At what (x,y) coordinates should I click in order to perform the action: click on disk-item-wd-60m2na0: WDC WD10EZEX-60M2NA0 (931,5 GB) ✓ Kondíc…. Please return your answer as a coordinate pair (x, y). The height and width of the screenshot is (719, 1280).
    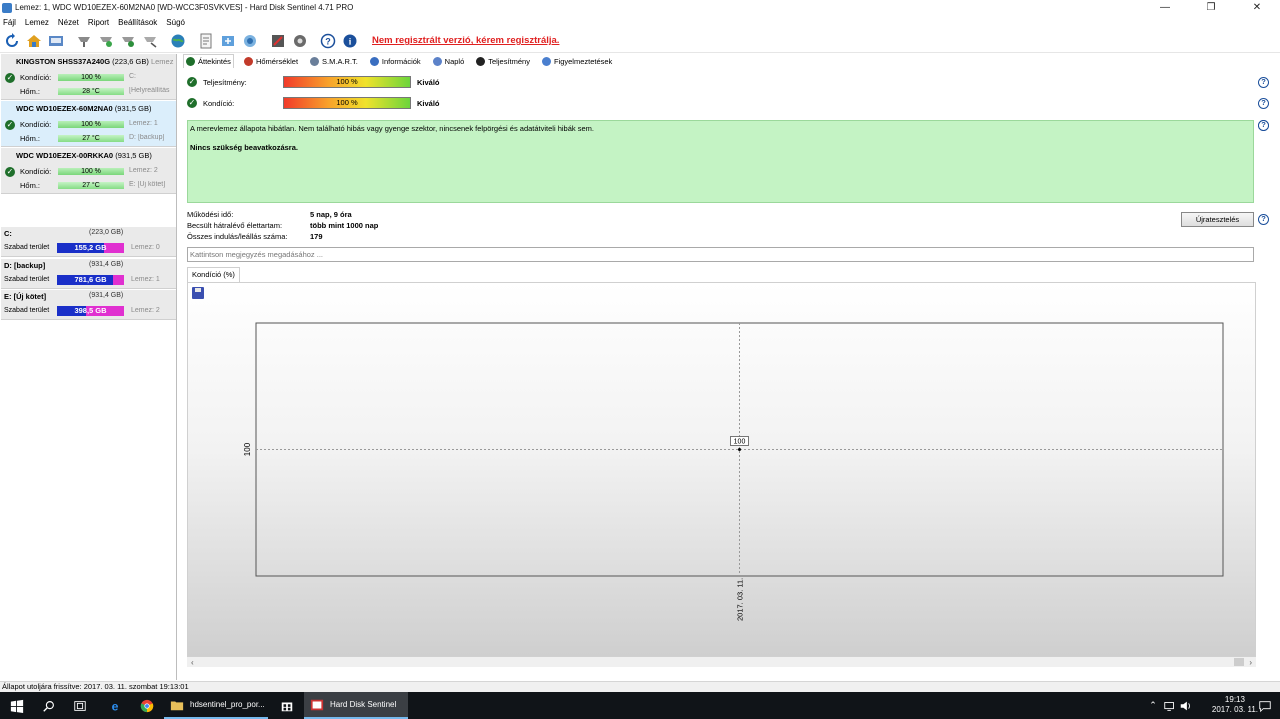
    Looking at the image, I should click on (88, 124).